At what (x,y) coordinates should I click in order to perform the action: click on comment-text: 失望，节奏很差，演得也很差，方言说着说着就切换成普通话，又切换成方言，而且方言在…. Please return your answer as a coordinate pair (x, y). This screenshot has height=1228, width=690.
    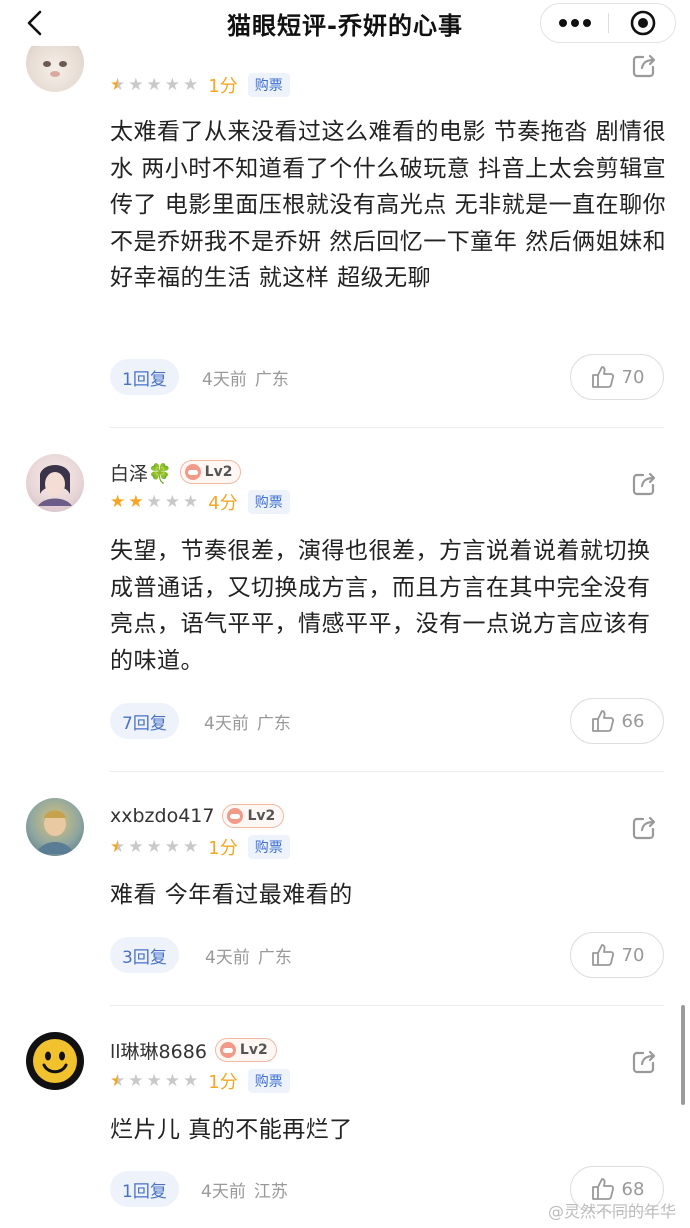
    Looking at the image, I should click on (380, 606).